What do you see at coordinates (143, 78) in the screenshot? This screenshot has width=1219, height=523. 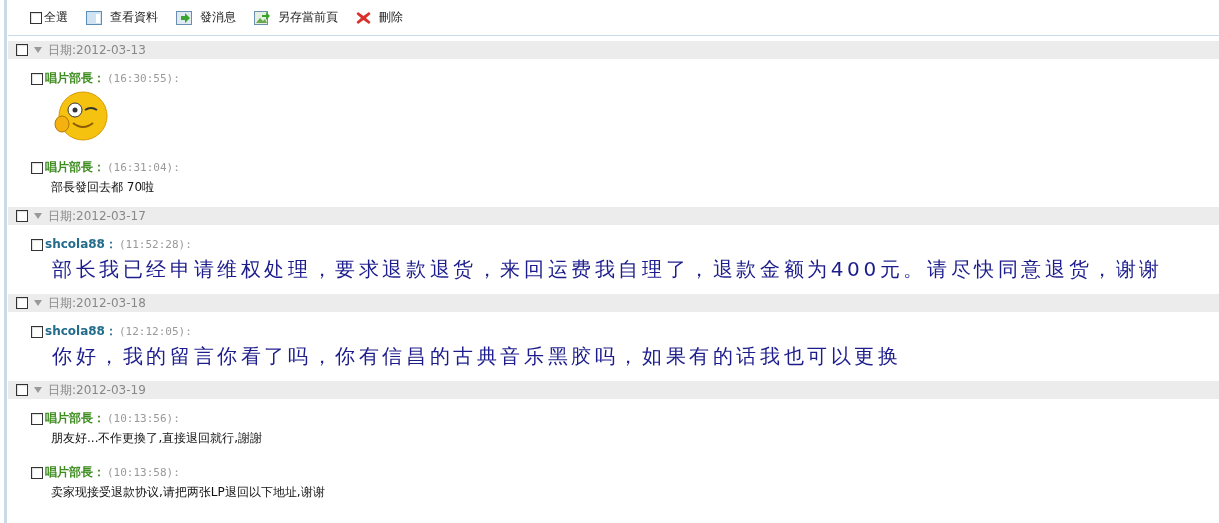 I see `message-time: (16:30:55):` at bounding box center [143, 78].